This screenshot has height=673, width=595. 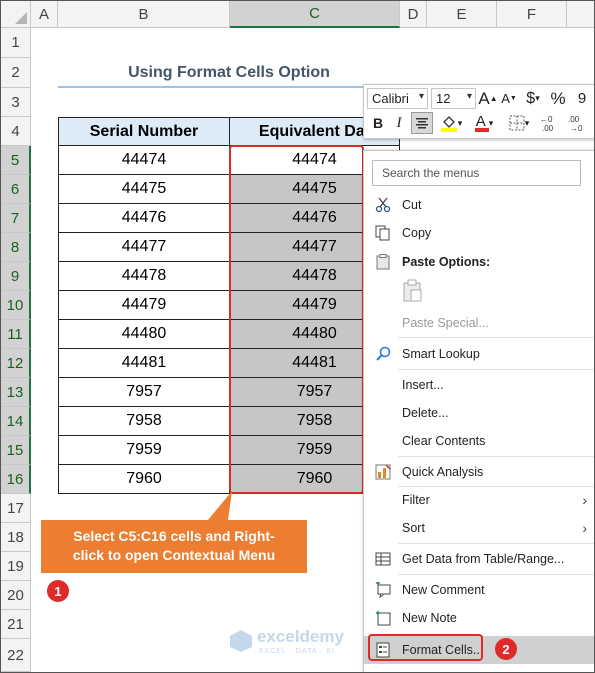 What do you see at coordinates (16, 305) in the screenshot?
I see `row-header-10: 10` at bounding box center [16, 305].